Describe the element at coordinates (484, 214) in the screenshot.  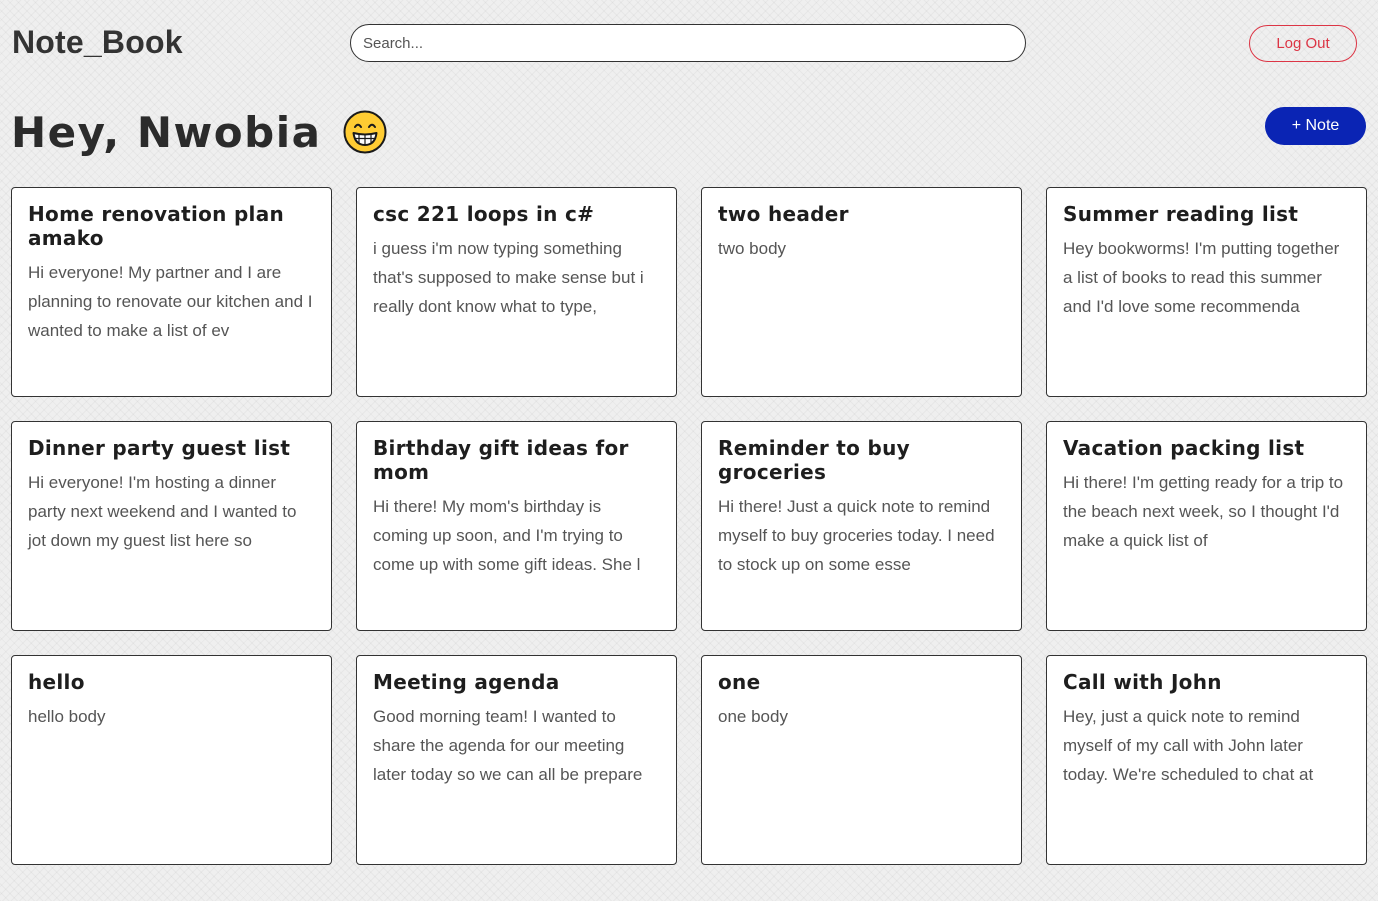
I see `note-title: csc 221 loops in c#` at that location.